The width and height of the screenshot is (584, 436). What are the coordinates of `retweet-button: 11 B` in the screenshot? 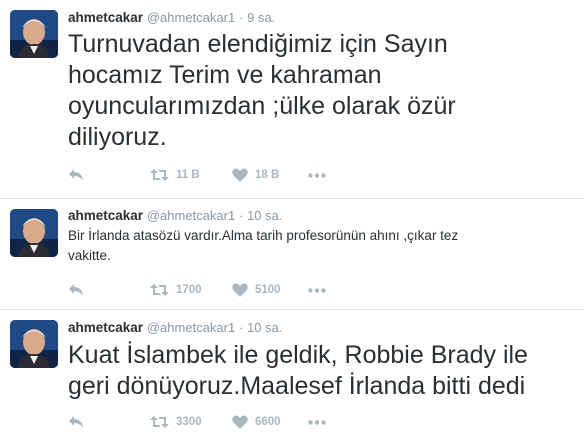 It's located at (191, 175).